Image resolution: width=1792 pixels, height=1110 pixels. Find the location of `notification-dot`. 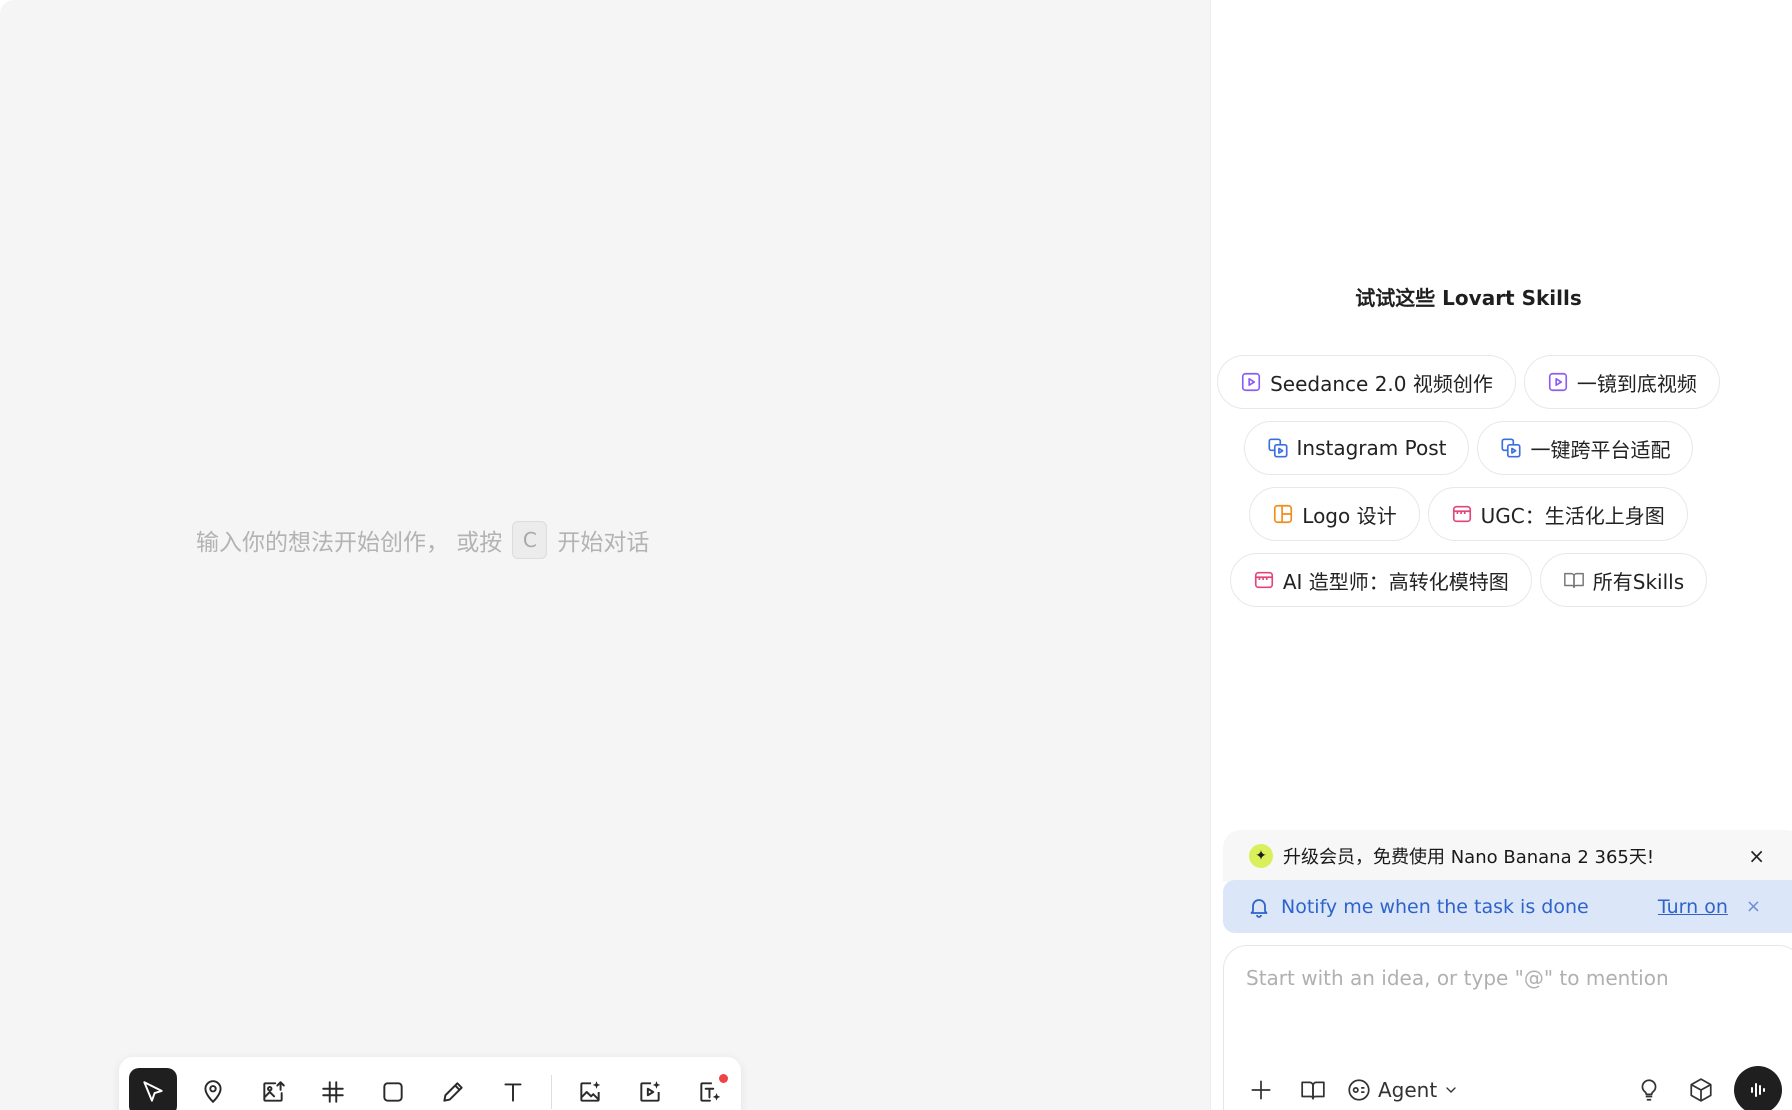

notification-dot is located at coordinates (723, 1078).